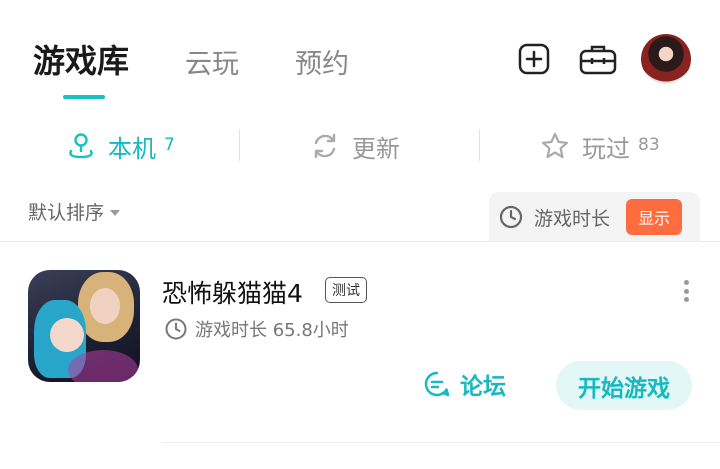  I want to click on star-icon, so click(555, 145).